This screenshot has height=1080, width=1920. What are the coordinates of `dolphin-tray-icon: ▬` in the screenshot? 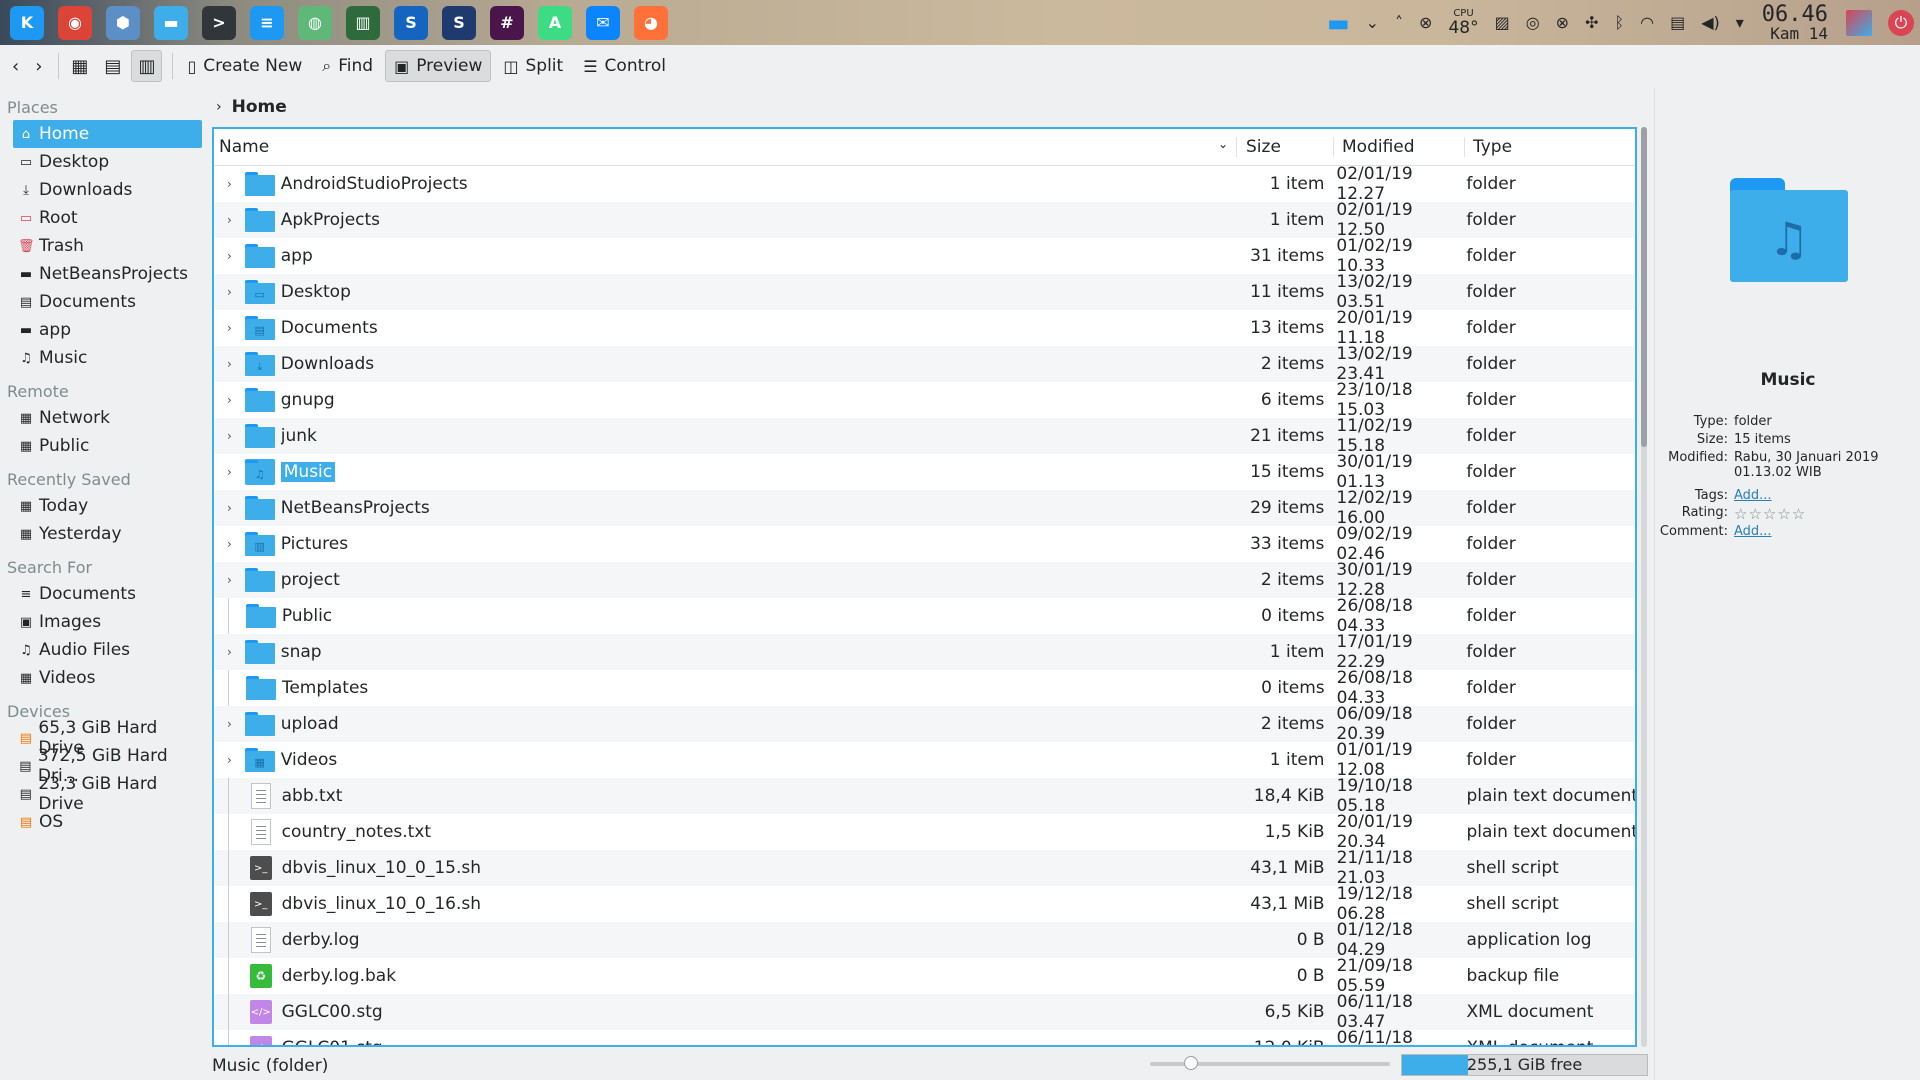 It's located at (1338, 23).